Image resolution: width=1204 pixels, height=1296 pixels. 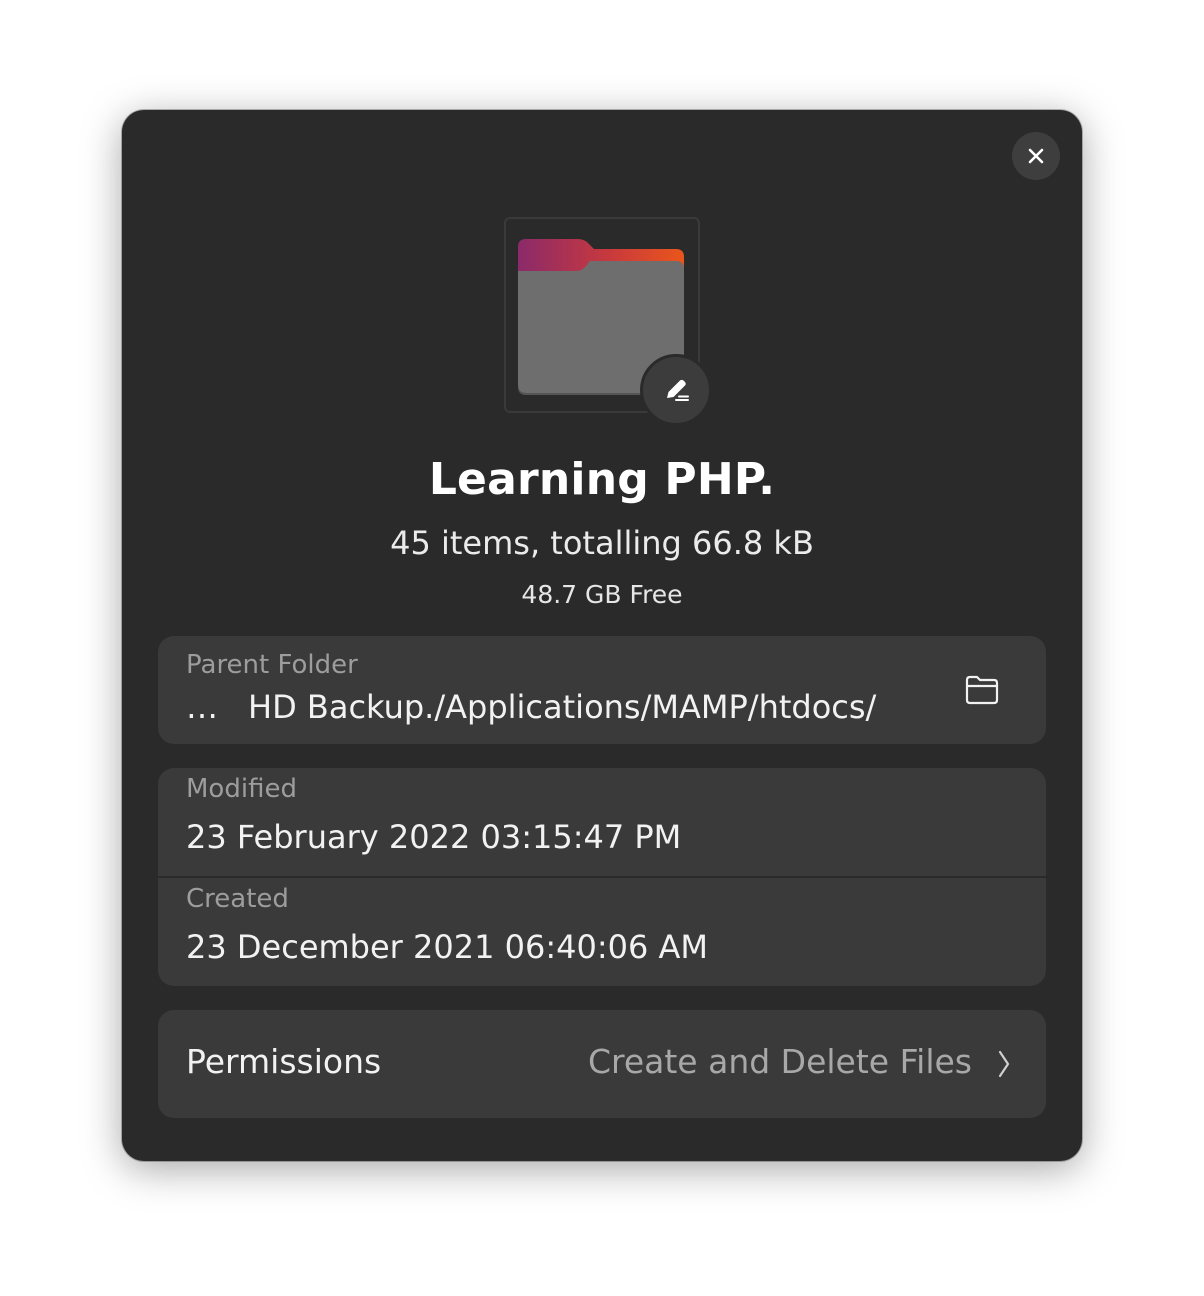 What do you see at coordinates (284, 1061) in the screenshot?
I see `permissions-label: Permissions` at bounding box center [284, 1061].